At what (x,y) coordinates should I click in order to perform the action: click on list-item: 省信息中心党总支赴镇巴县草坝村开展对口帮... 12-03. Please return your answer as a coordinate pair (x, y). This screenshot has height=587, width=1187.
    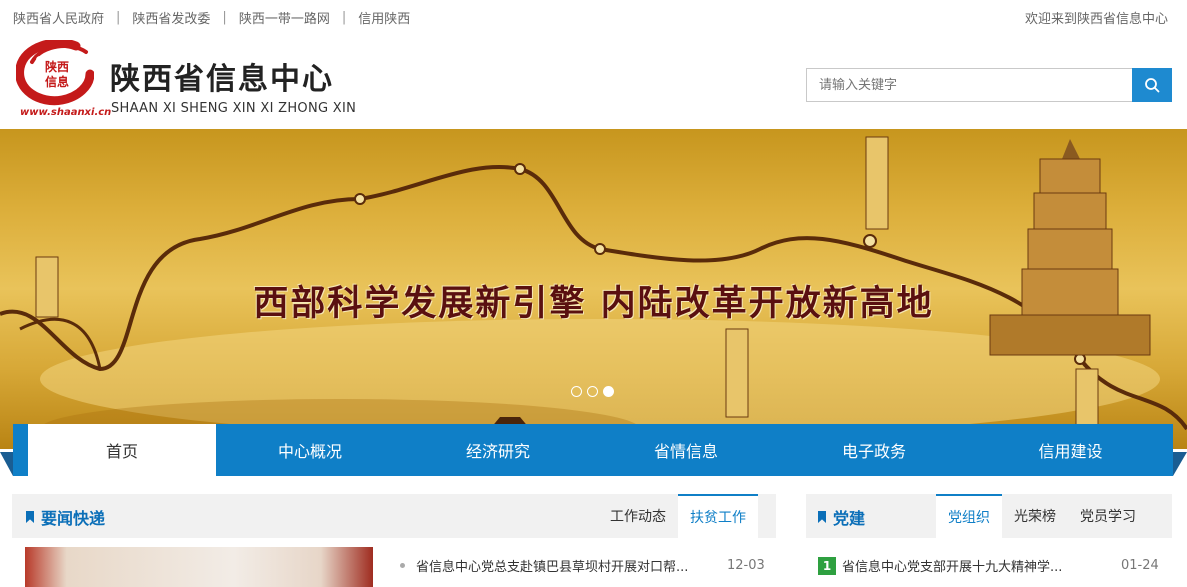
    Looking at the image, I should click on (585, 565).